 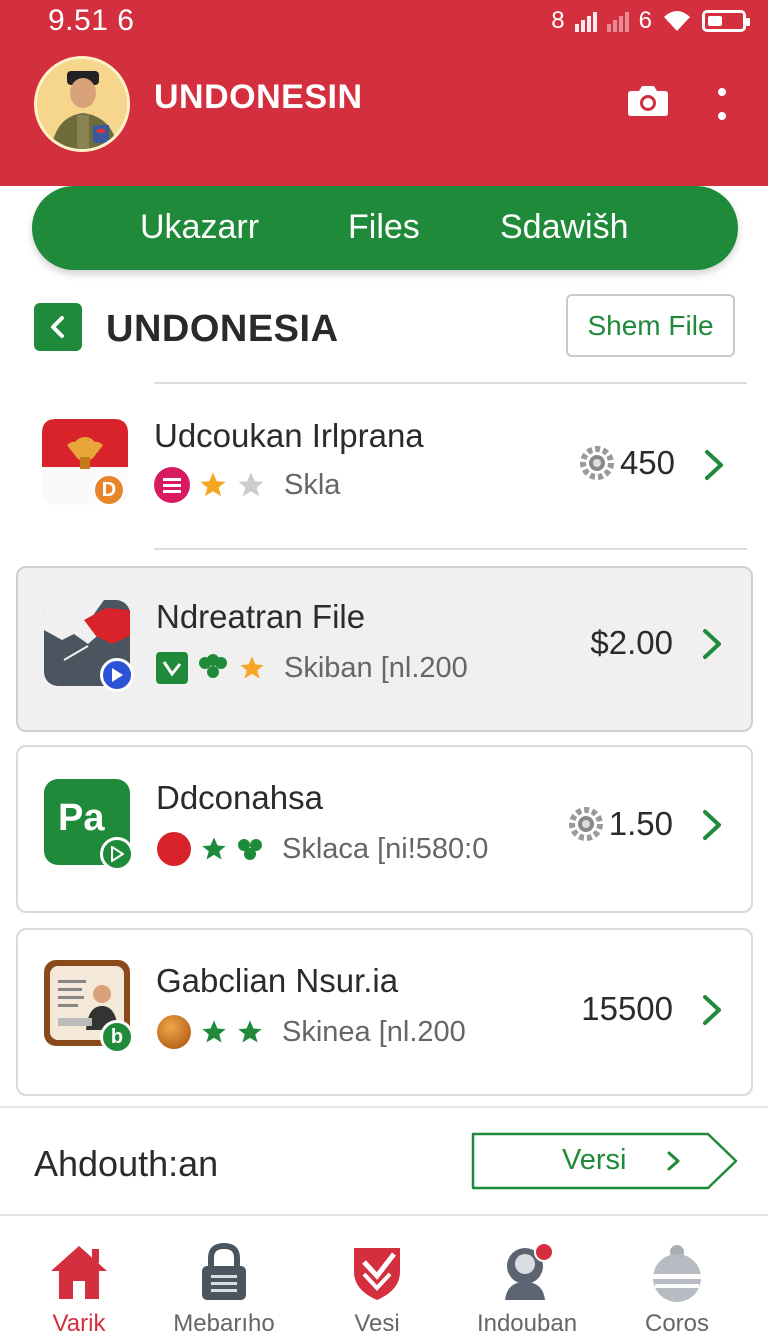 I want to click on list-item: Pa Ddconahsa Sklaca [ni!580:0 1.50, so click(x=384, y=829).